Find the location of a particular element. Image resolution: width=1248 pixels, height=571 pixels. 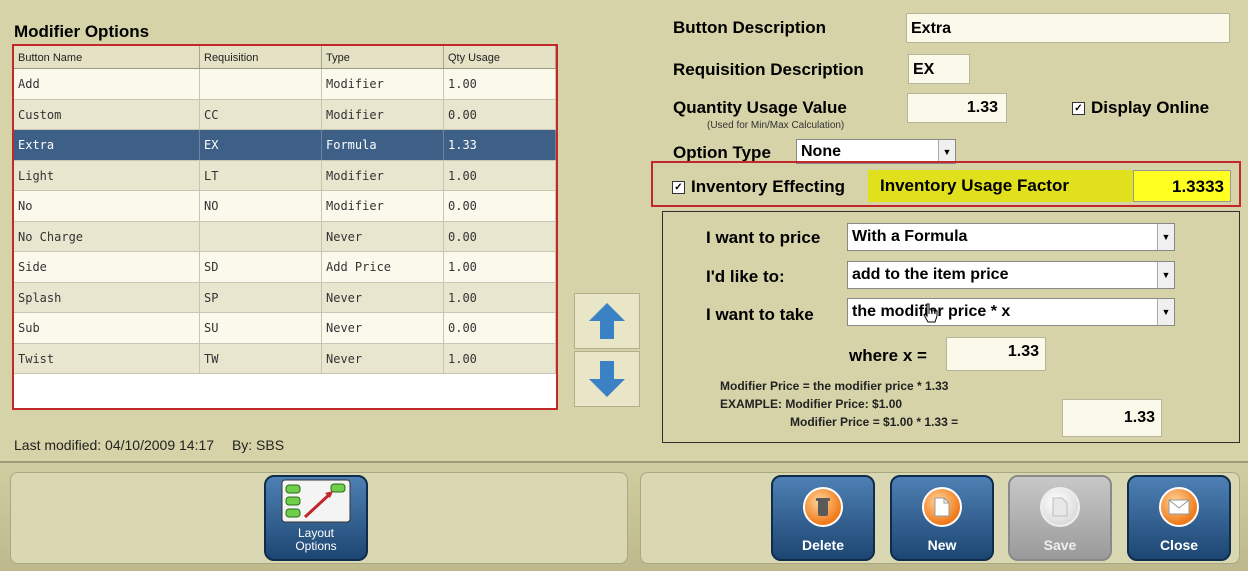

arrow-down-icon is located at coordinates (607, 379).